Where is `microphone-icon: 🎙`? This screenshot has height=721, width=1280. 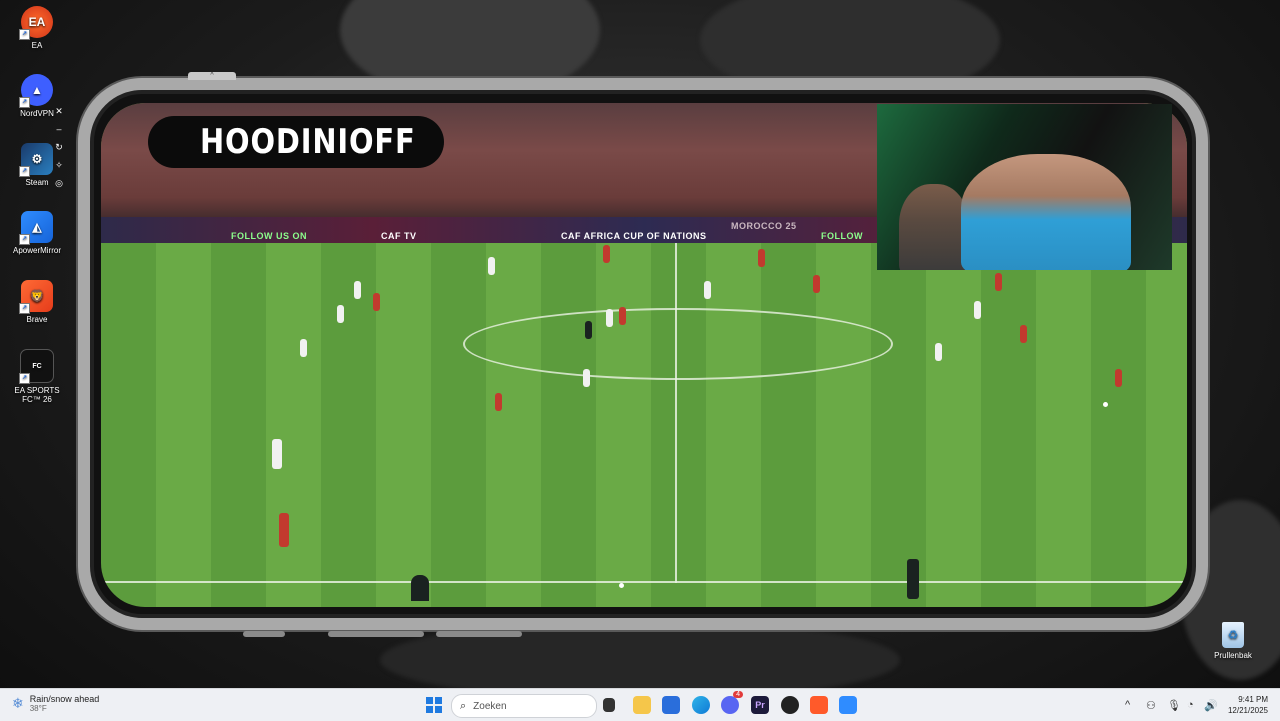 microphone-icon: 🎙 is located at coordinates (1174, 705).